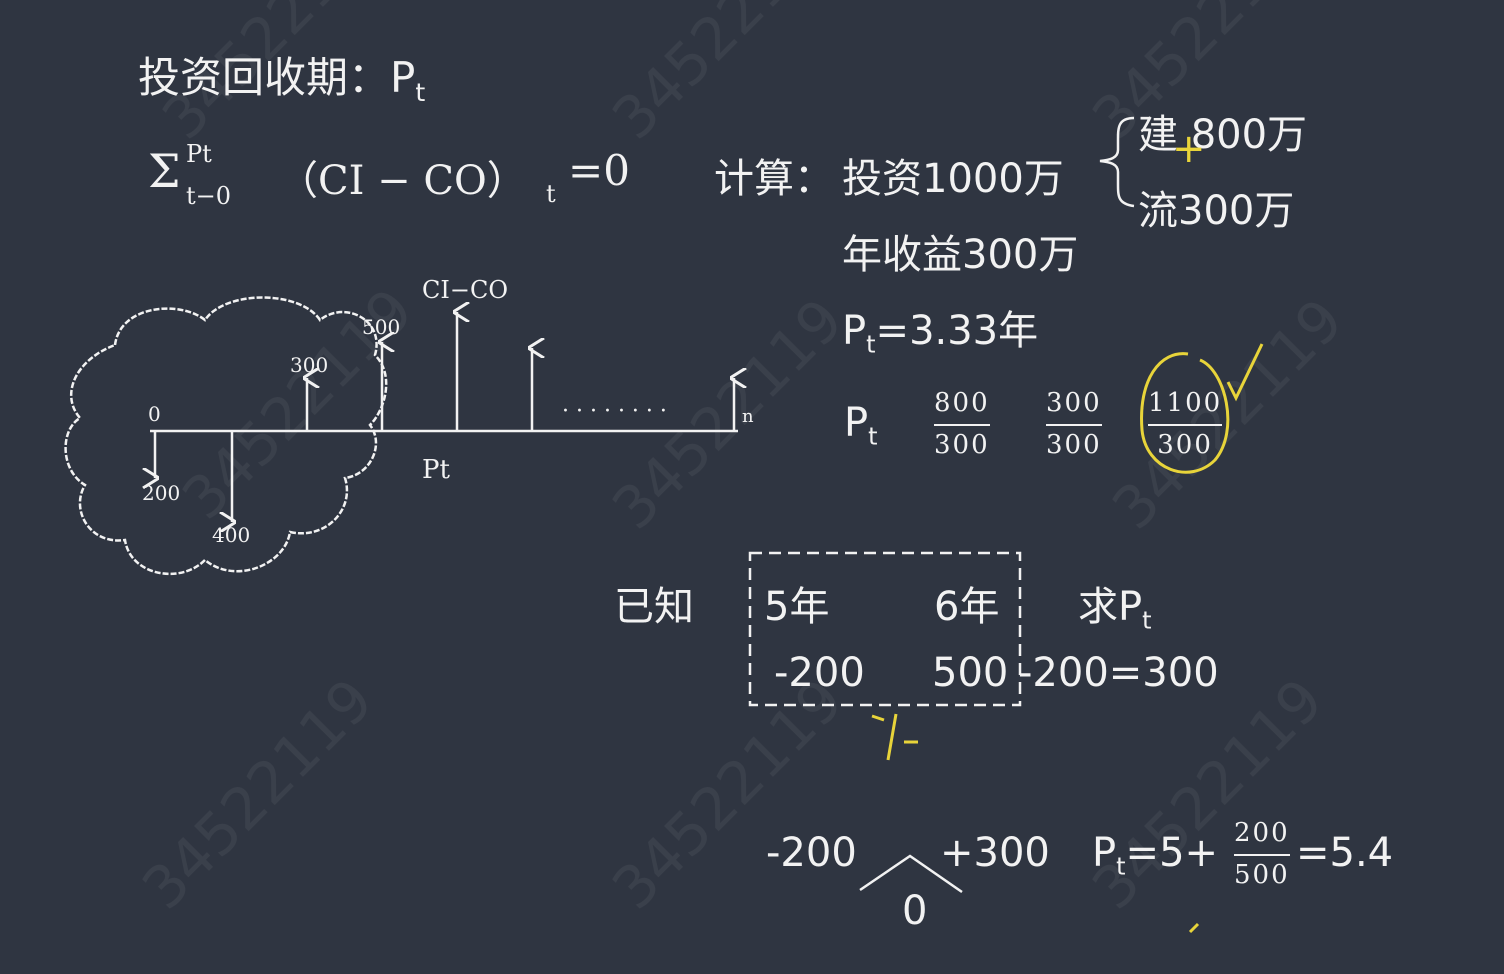  I want to click on brace-top: 建 800万, so click(1223, 135).